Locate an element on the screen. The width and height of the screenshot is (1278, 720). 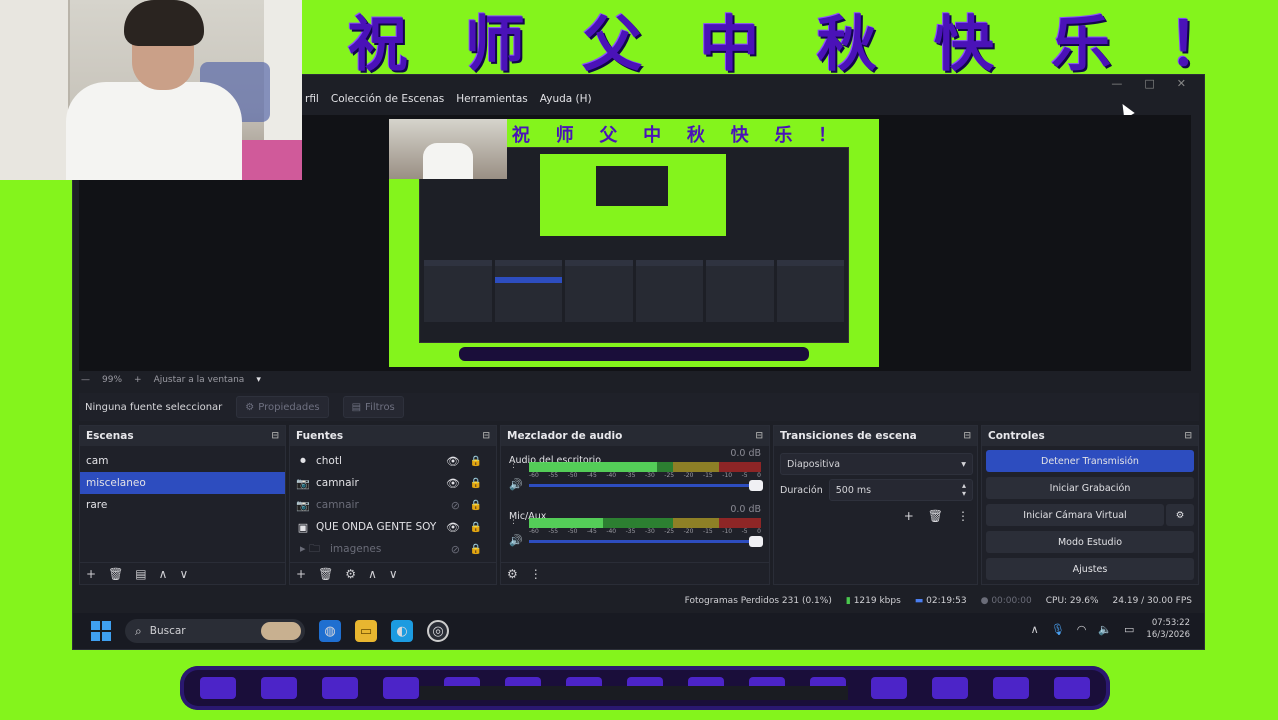
mixer-menu-icon: ⋮ is located at coordinates (536, 574).